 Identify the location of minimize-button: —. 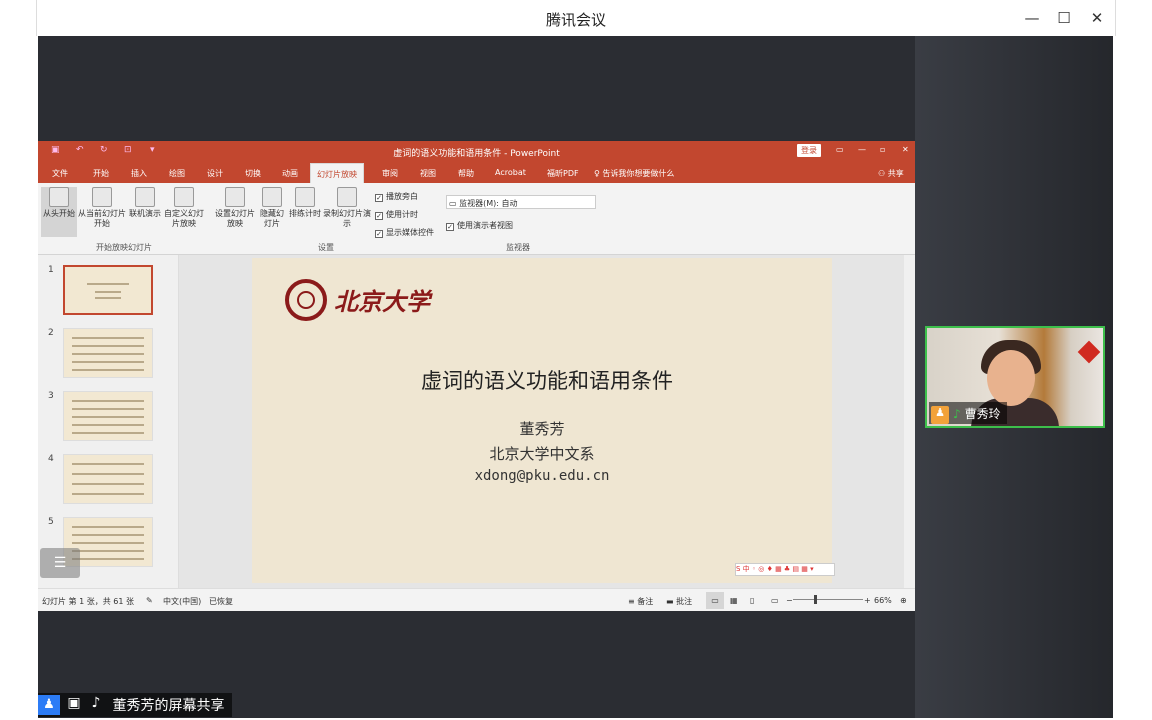
(1032, 18).